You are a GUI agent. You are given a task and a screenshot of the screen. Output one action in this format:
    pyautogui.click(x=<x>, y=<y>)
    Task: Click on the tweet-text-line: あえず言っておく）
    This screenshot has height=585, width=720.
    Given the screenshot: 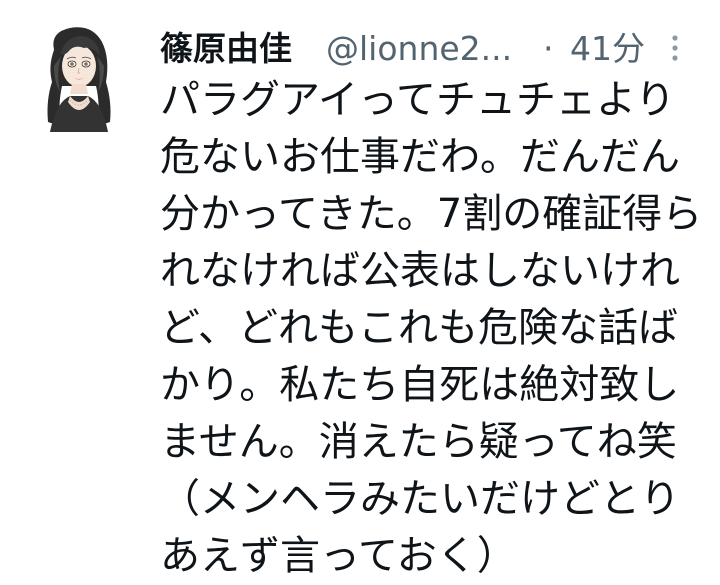 What is the action you would take?
    pyautogui.click(x=338, y=556)
    